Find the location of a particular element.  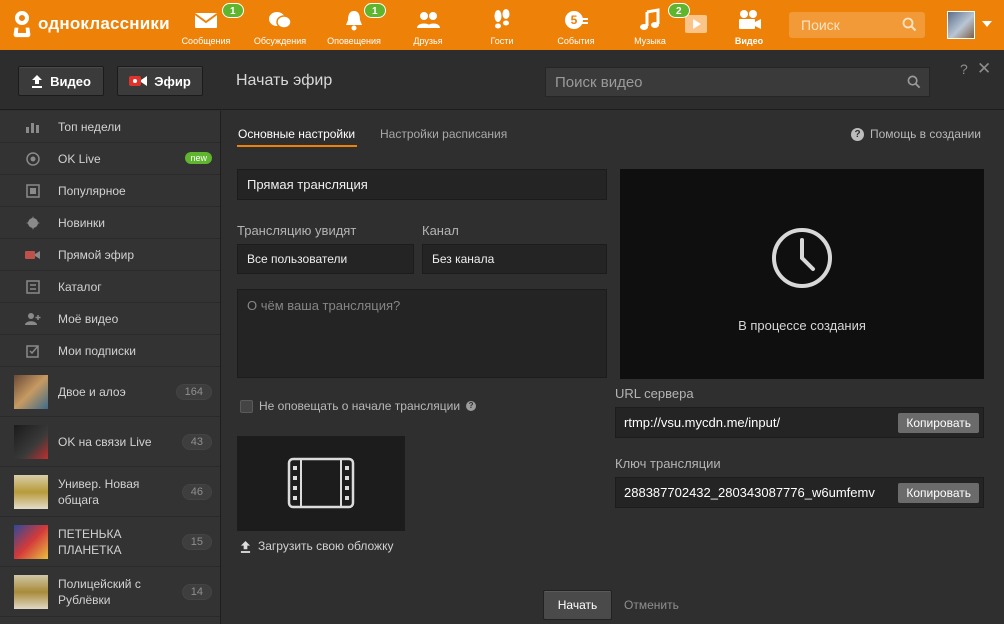

sidebar-item-catalog: Каталог is located at coordinates (110, 287).